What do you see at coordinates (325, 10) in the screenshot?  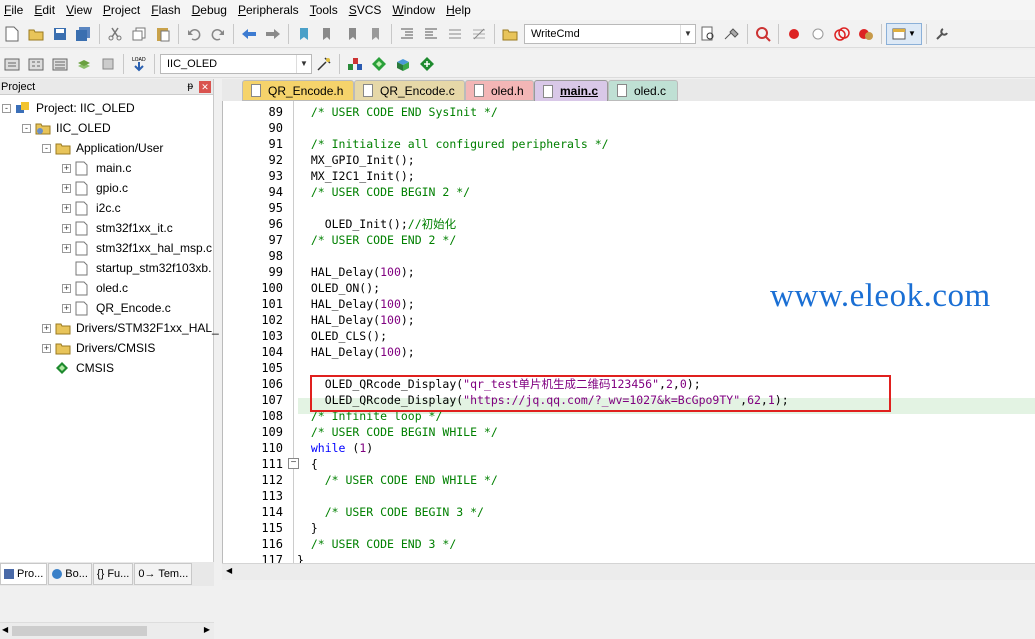 I see `menu-tools: Tools` at bounding box center [325, 10].